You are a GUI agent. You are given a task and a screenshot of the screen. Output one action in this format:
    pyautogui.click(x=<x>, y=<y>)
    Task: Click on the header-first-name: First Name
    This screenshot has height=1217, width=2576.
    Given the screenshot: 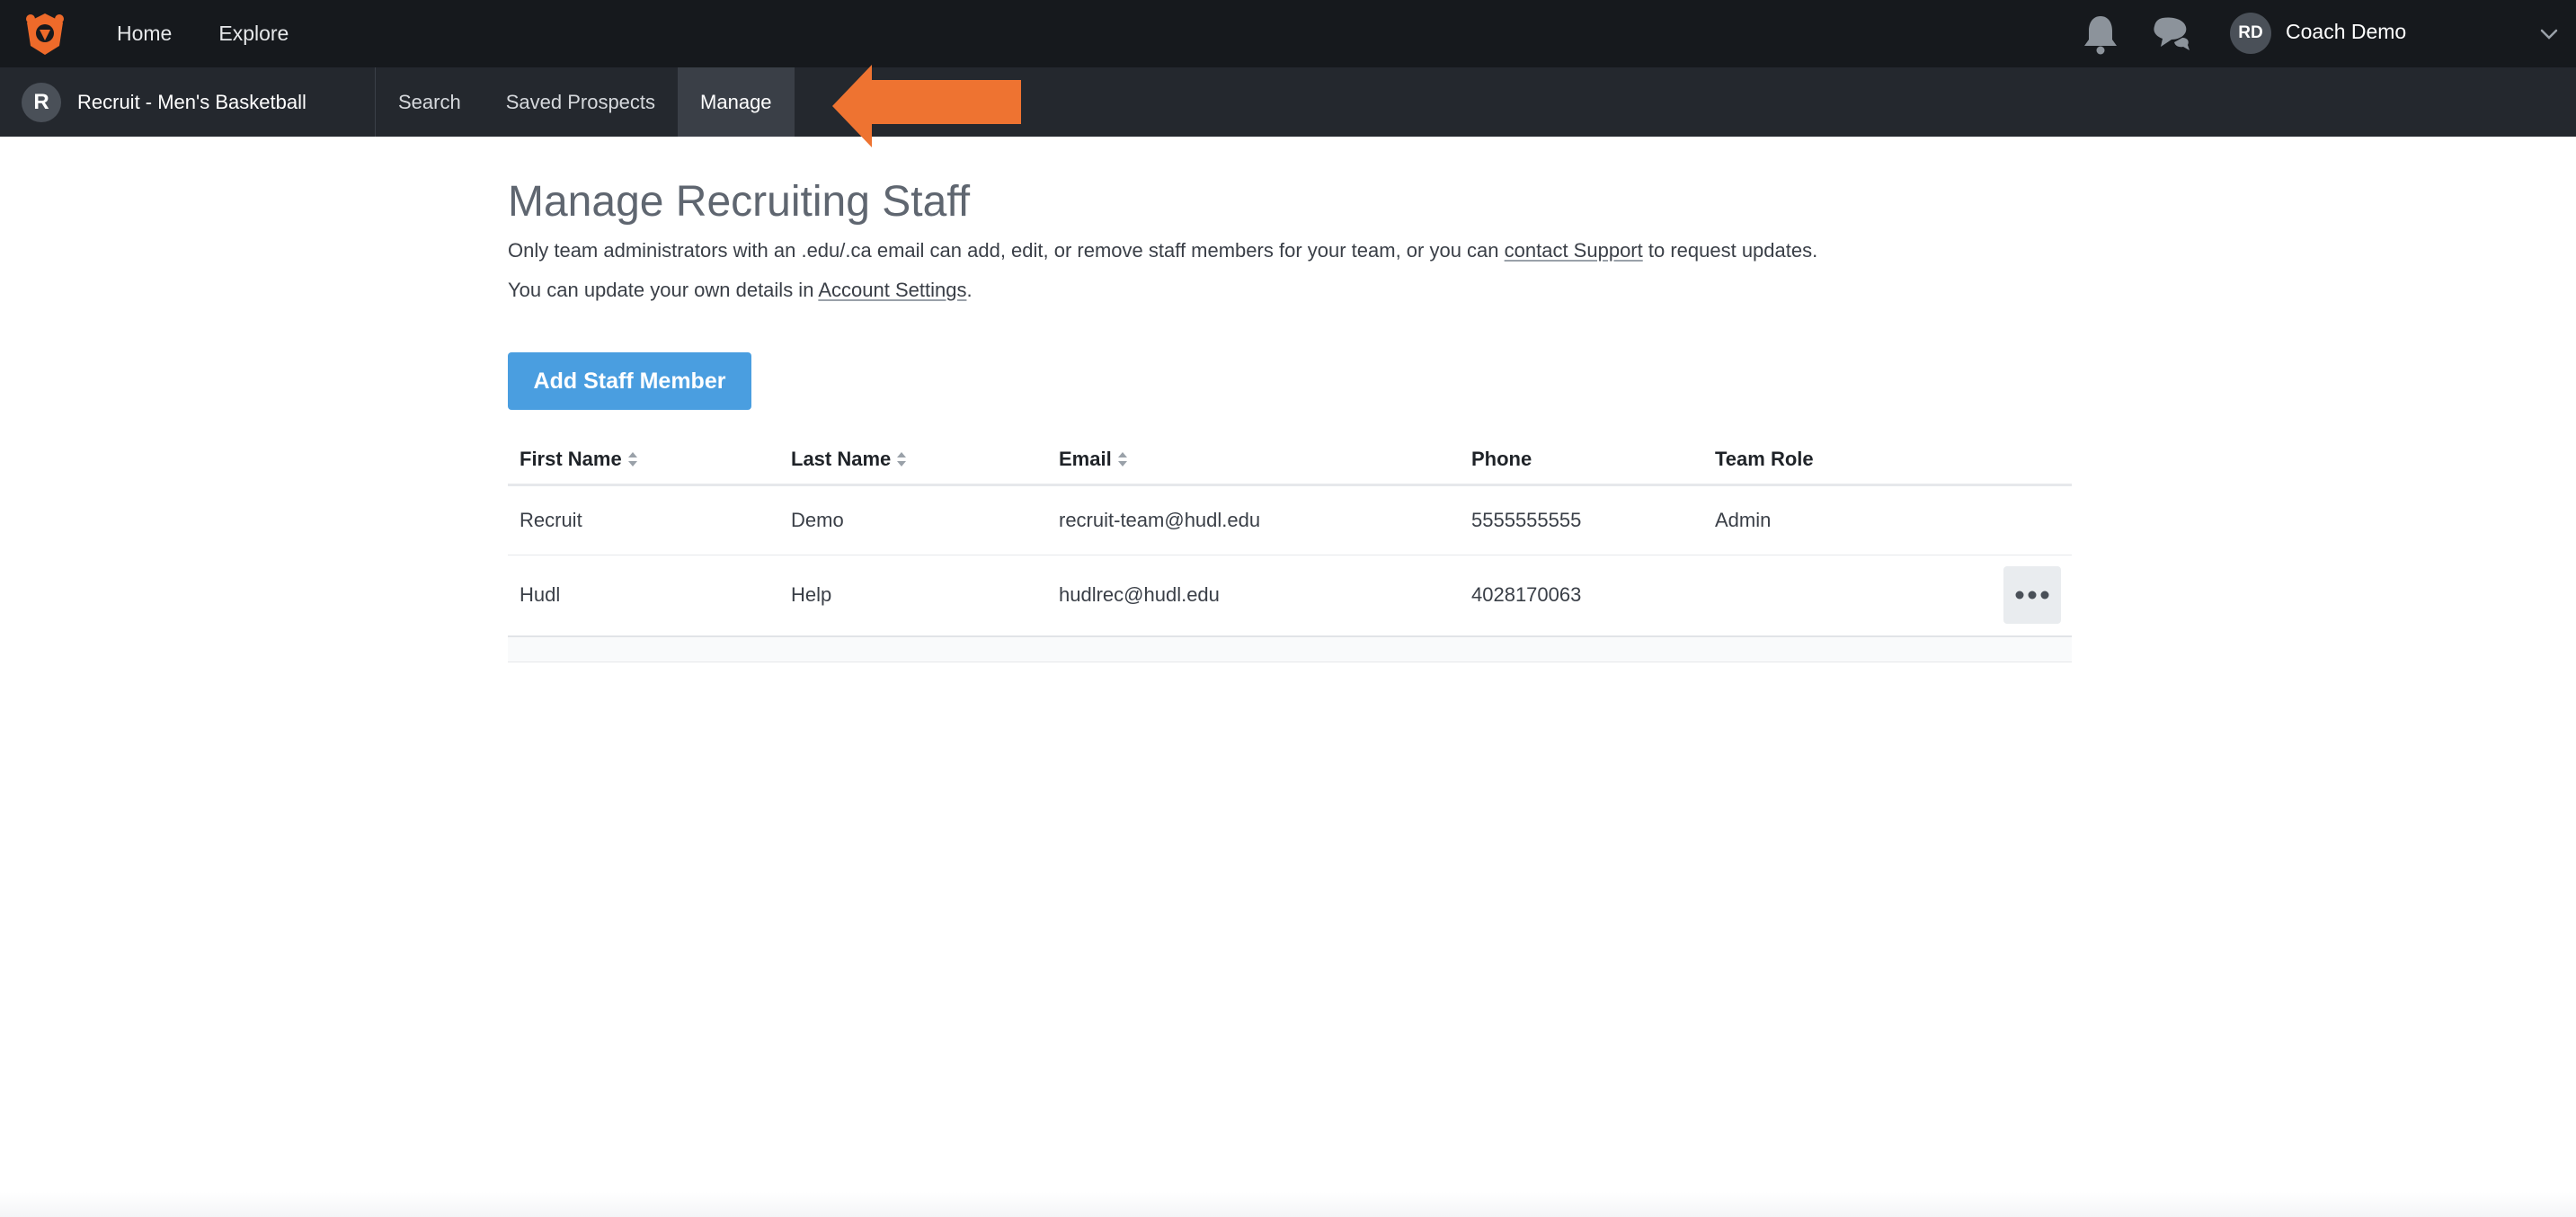 What is the action you would take?
    pyautogui.click(x=643, y=460)
    